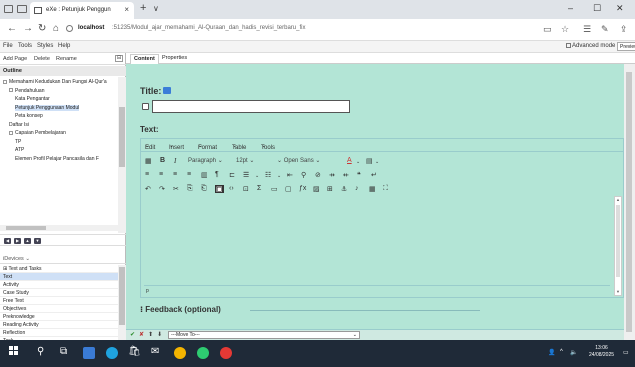 The image size is (635, 367). I want to click on new-tab-button: +, so click(143, 8).